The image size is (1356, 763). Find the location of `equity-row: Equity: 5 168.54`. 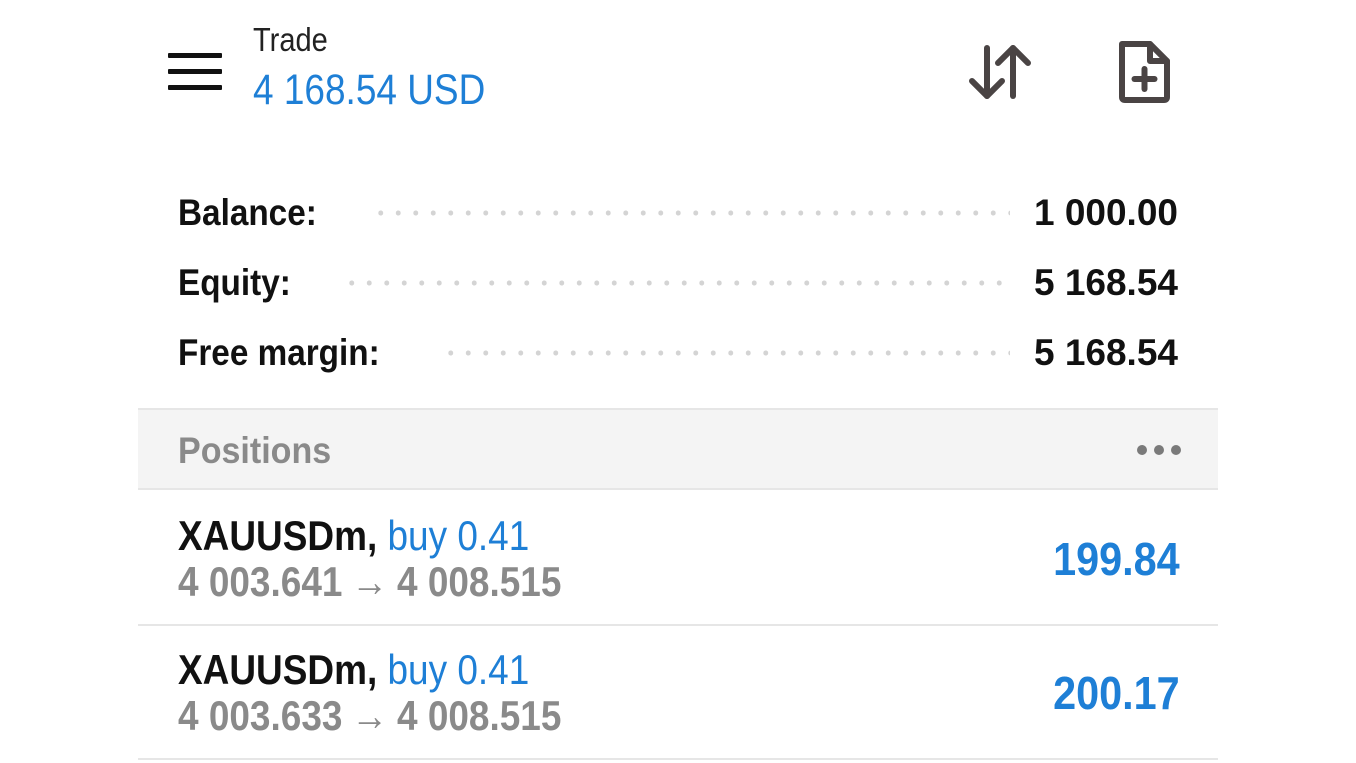

equity-row: Equity: 5 168.54 is located at coordinates (678, 283).